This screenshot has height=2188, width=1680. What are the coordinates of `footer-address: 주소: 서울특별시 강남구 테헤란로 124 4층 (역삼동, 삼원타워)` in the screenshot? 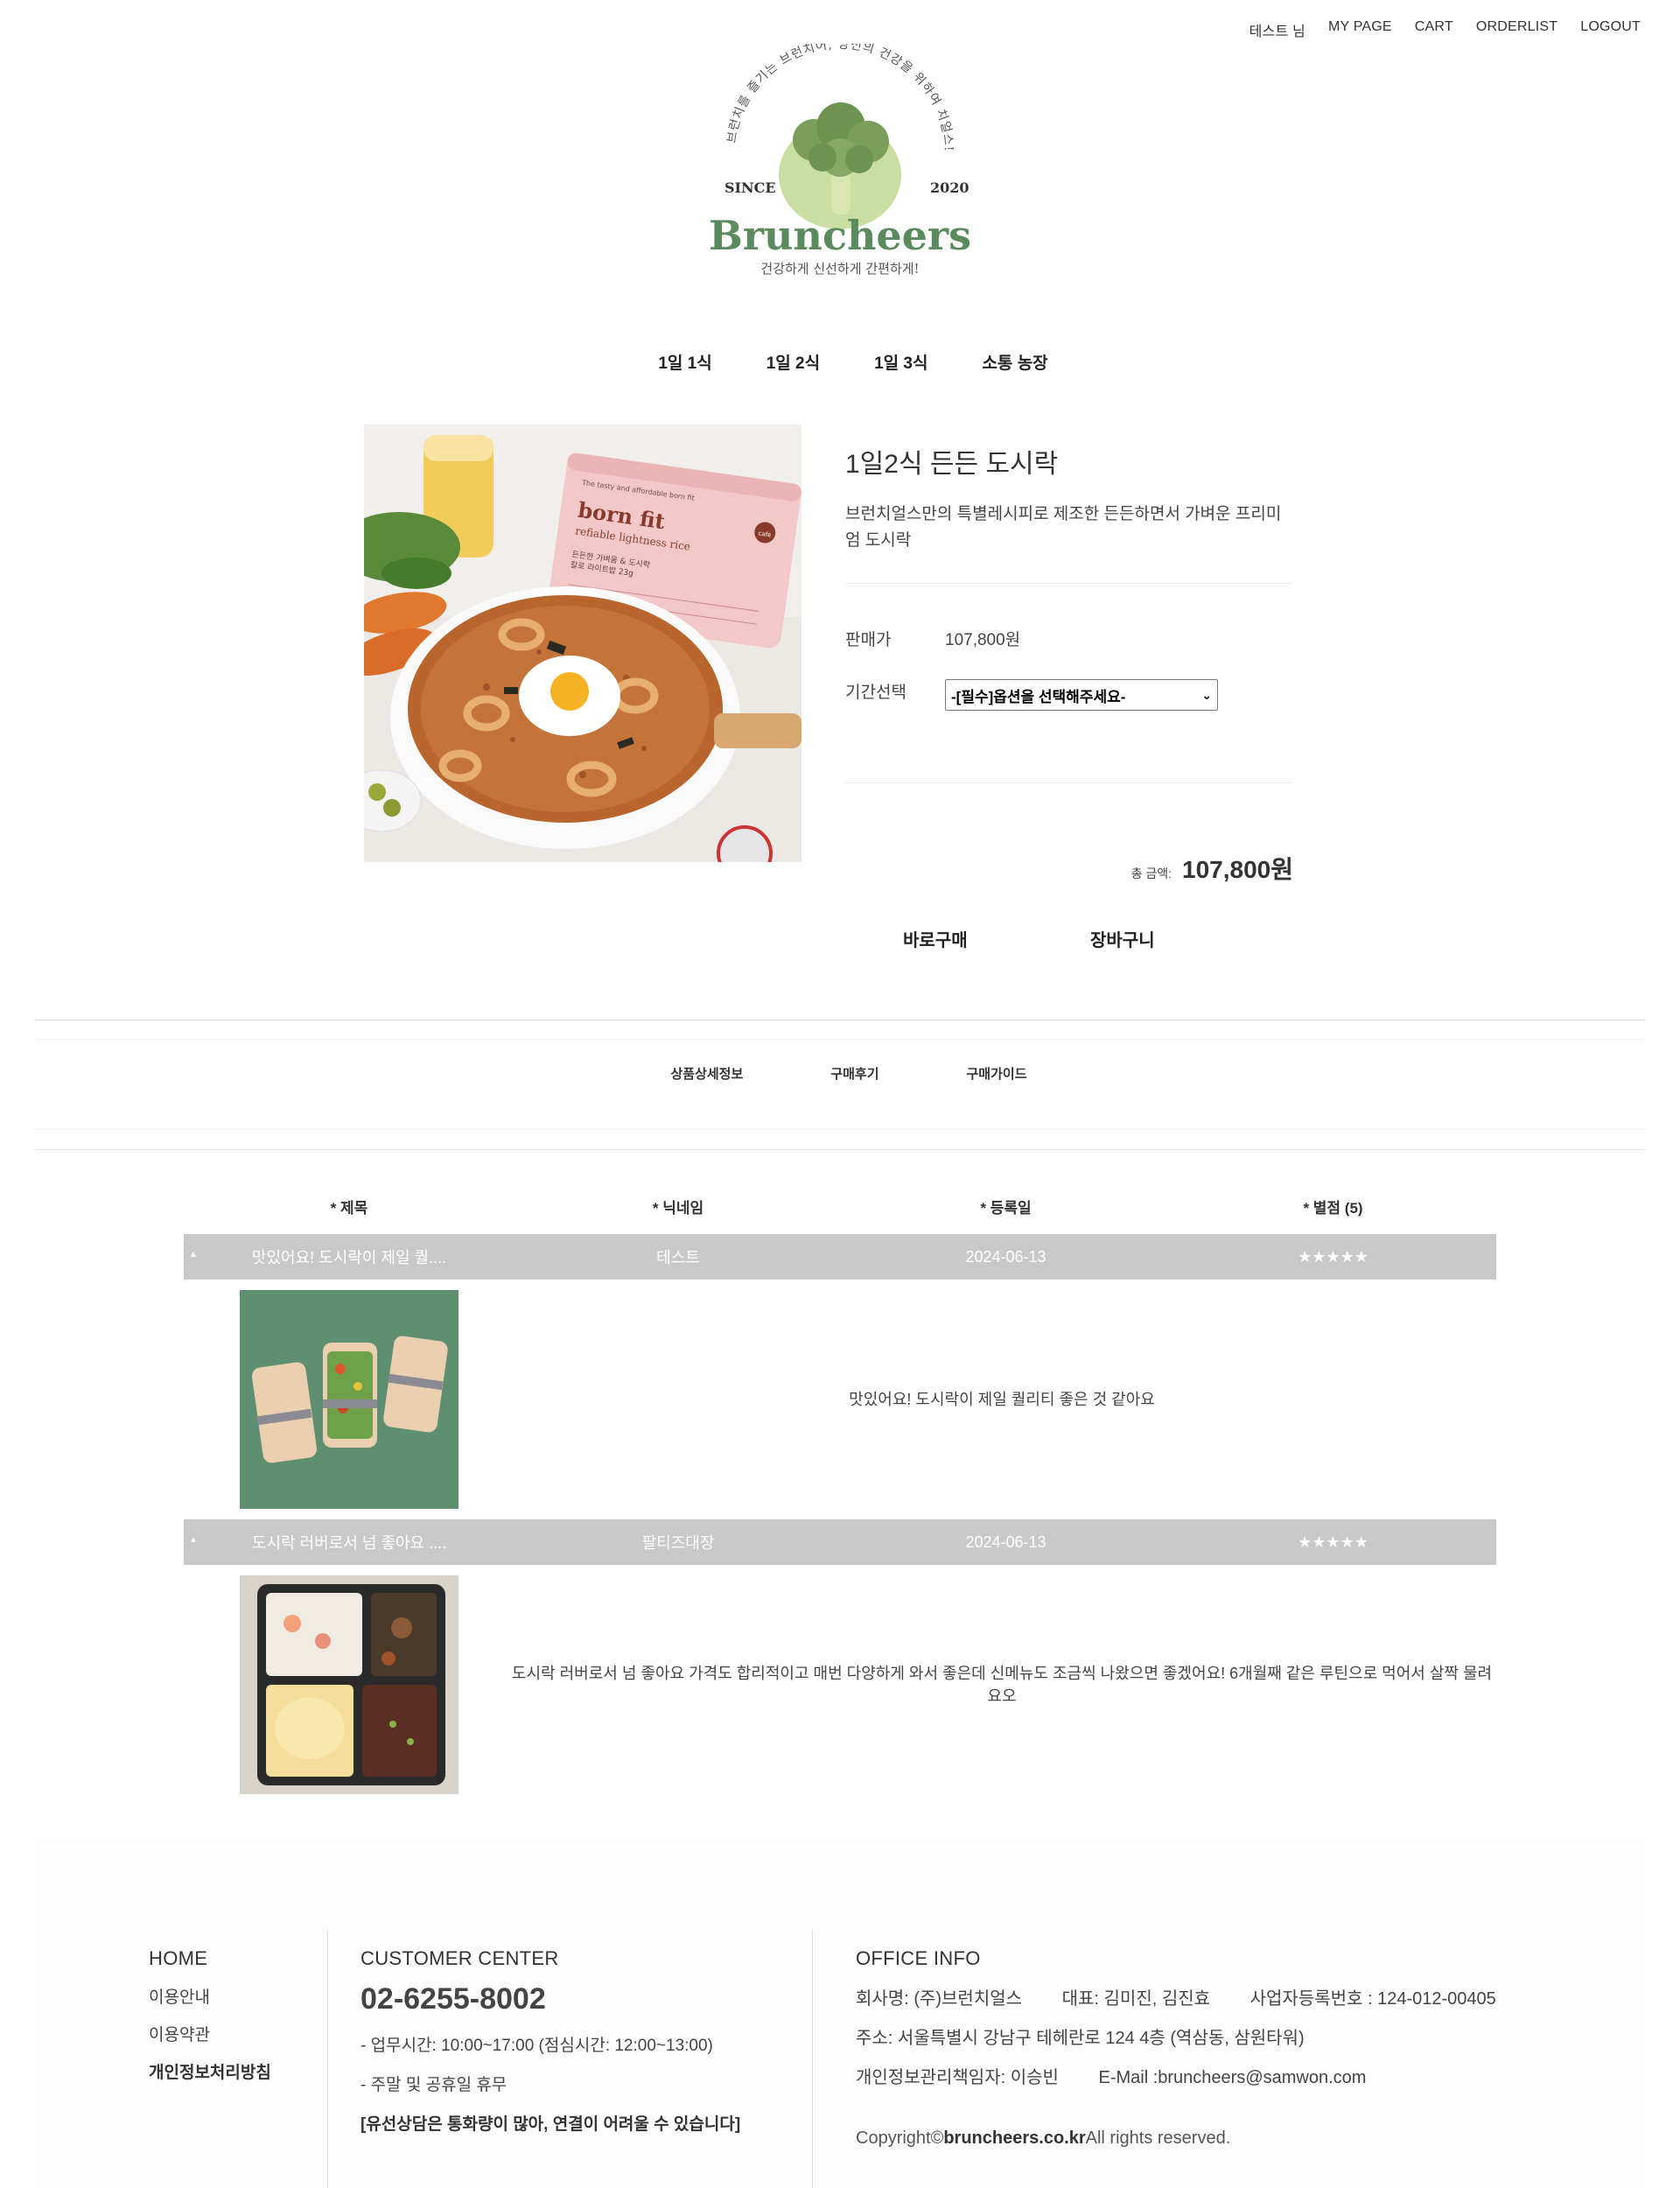 It's located at (1080, 2039).